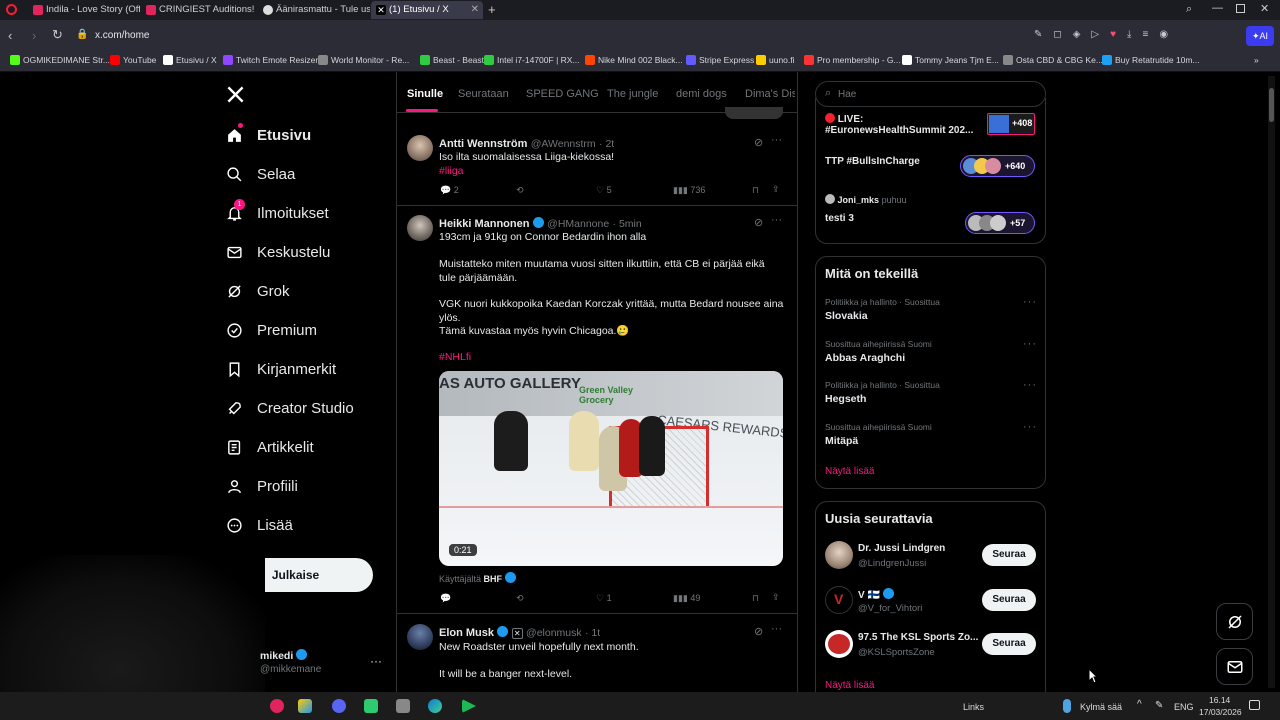  I want to click on play-icon: ▷, so click(1100, 34).